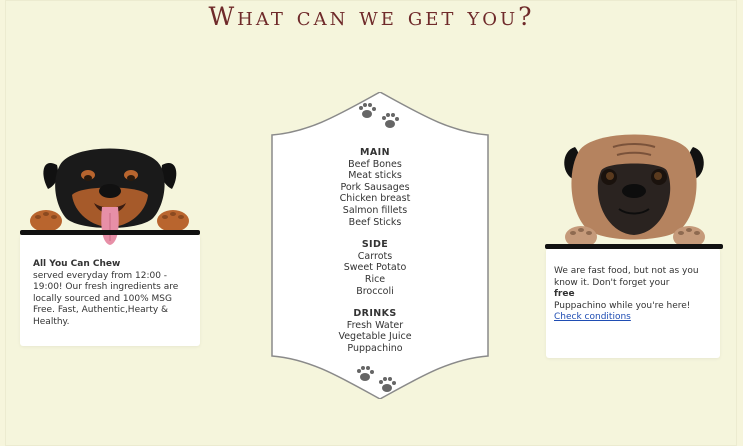  What do you see at coordinates (622, 305) in the screenshot?
I see `right-card-line2: Puppachino while you're here!` at bounding box center [622, 305].